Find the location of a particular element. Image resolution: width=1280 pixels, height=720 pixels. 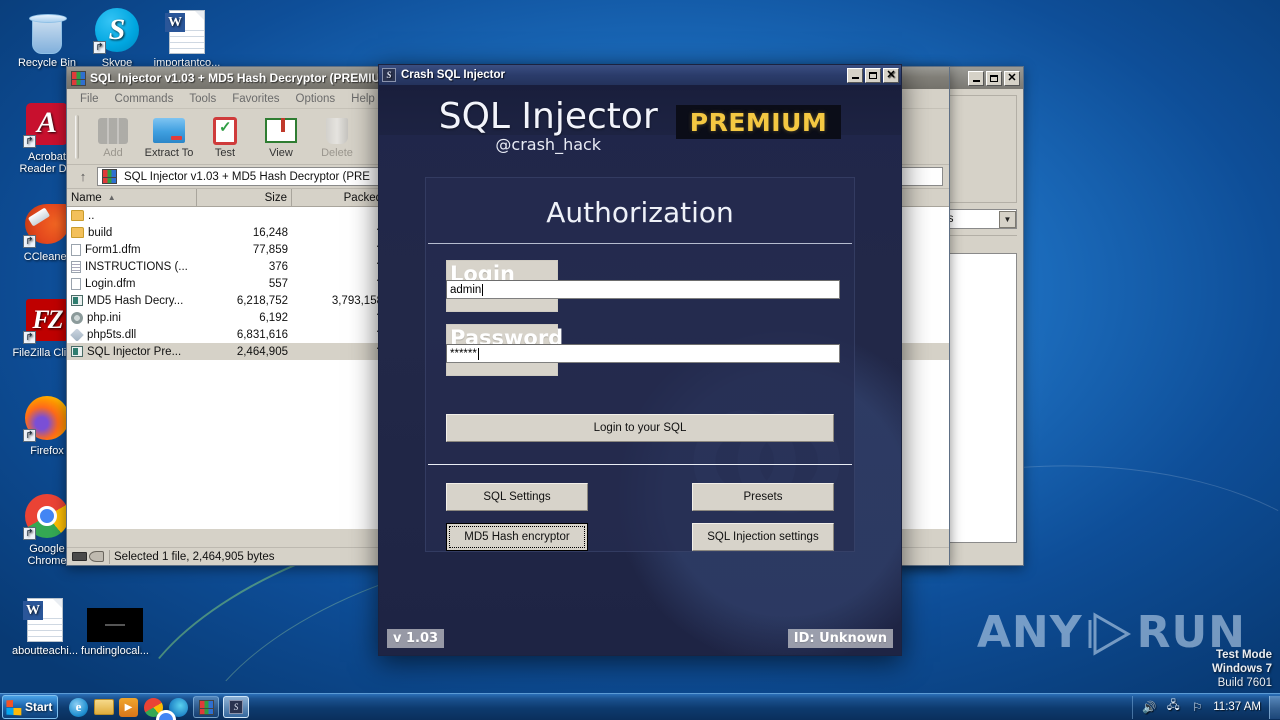

column-header-name: Name ▲ is located at coordinates (132, 197).